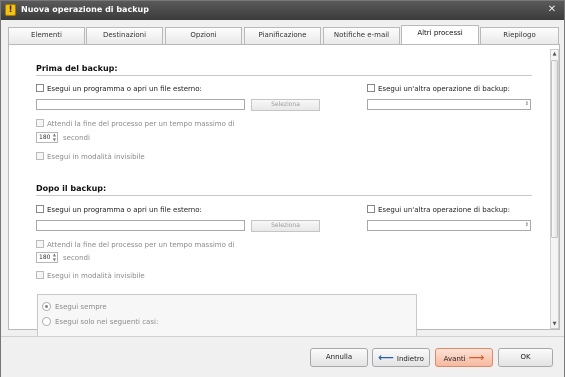  What do you see at coordinates (552, 10) in the screenshot?
I see `close-icon: ✕` at bounding box center [552, 10].